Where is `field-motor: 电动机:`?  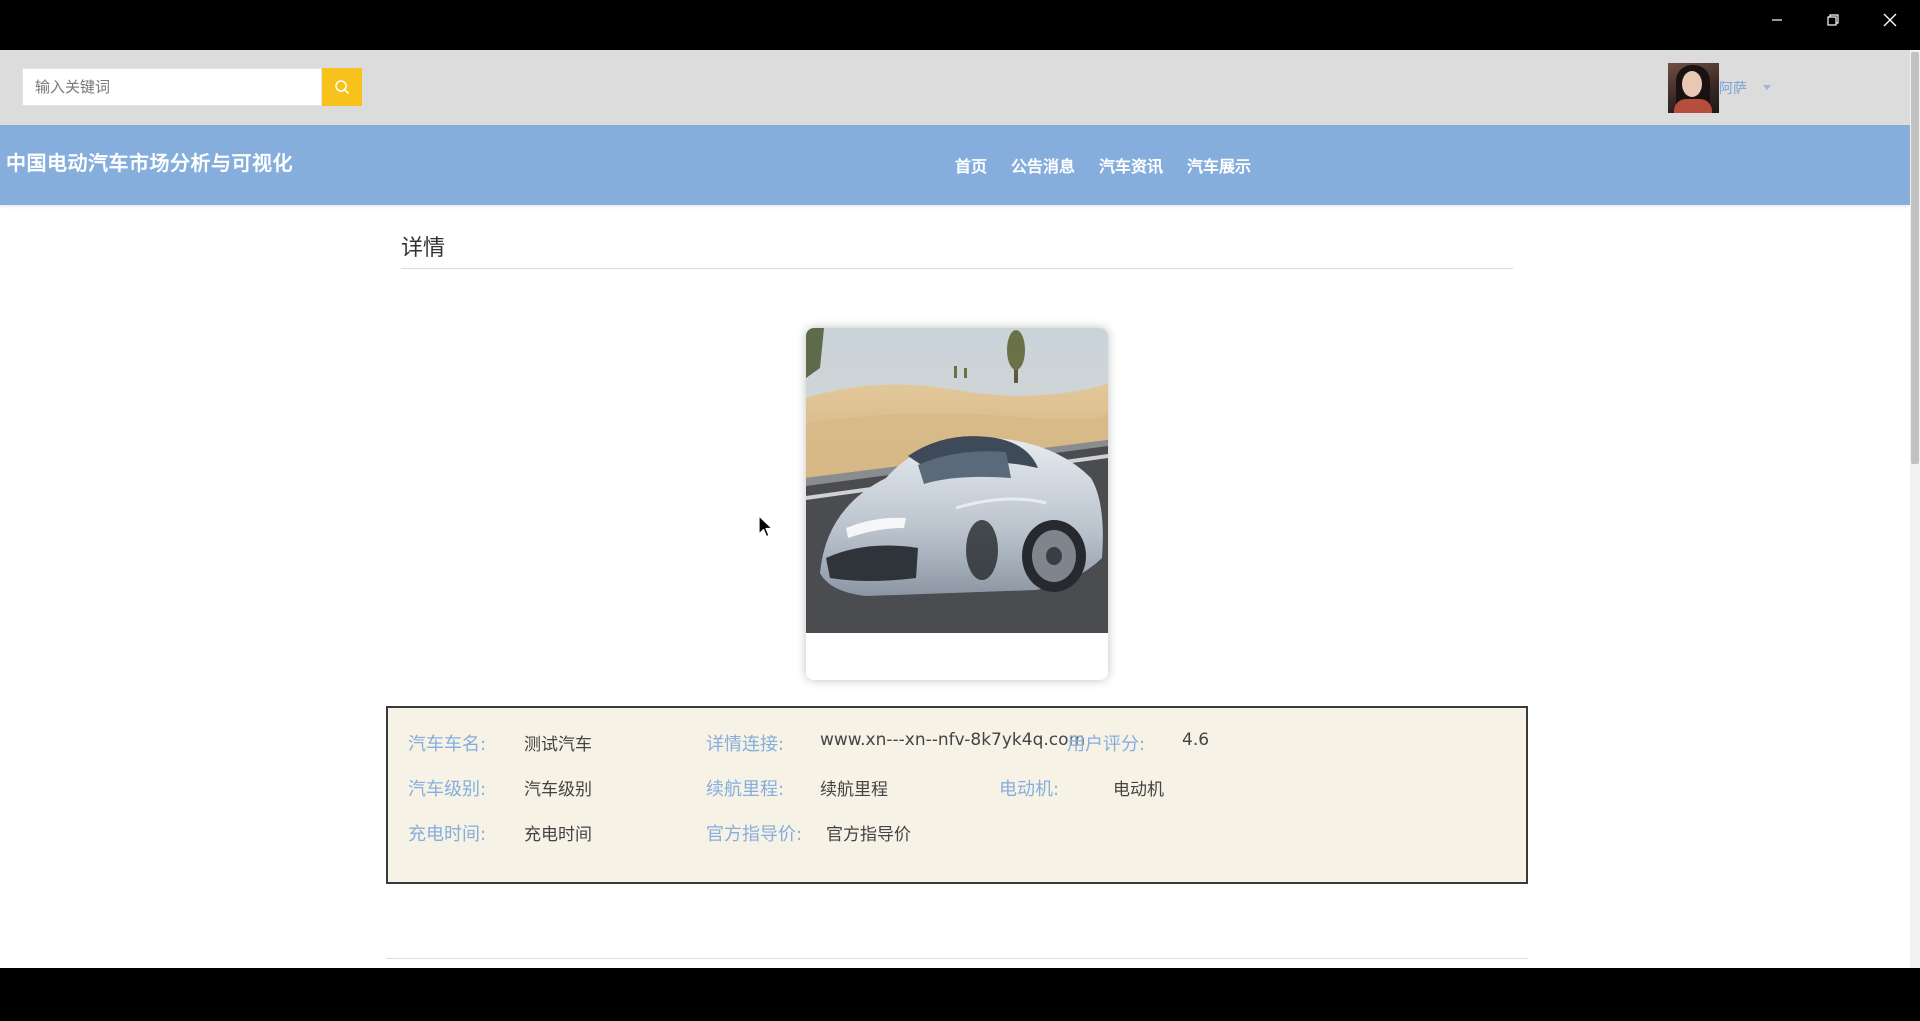
field-motor: 电动机: is located at coordinates (1029, 788).